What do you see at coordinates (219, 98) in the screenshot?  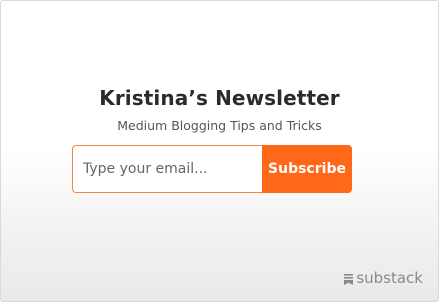 I see `newsletter-title: Kristina’s Newsletter` at bounding box center [219, 98].